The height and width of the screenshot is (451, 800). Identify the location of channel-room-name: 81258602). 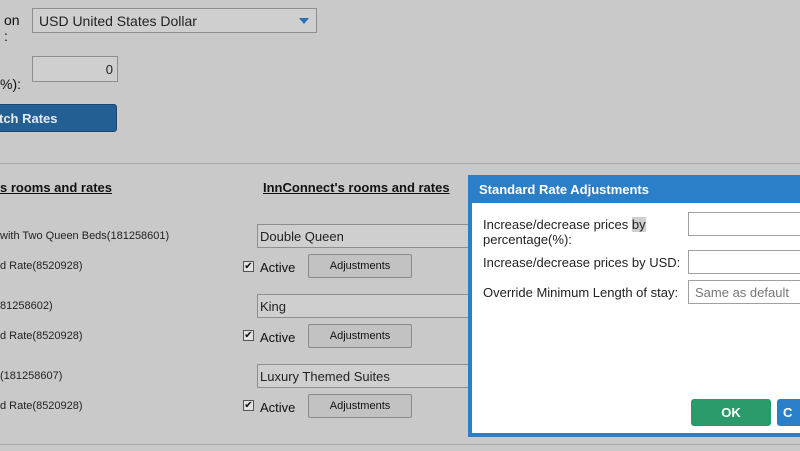
(26, 306).